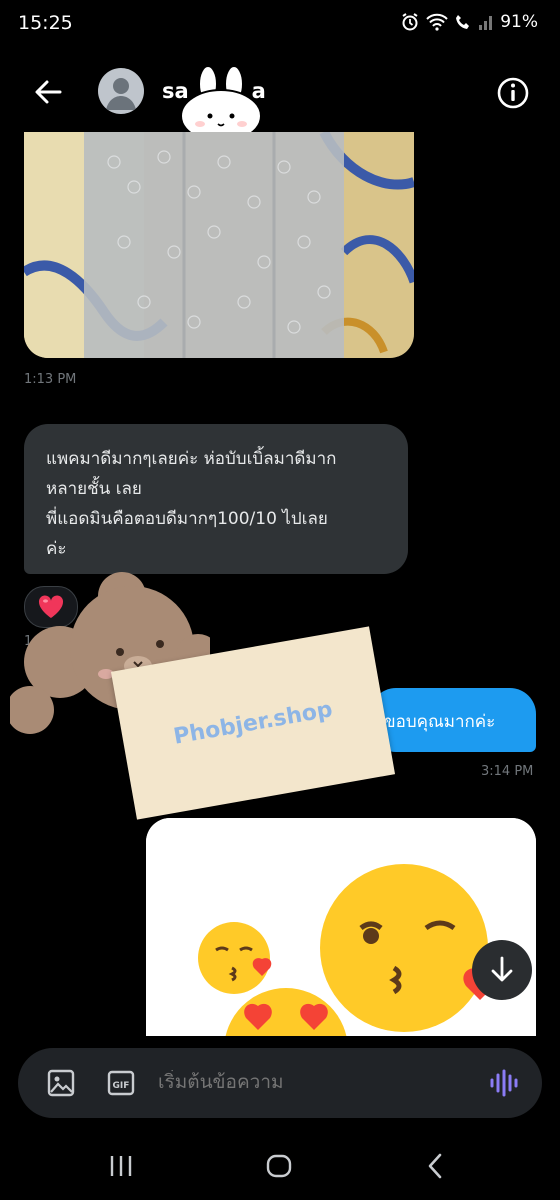 The width and height of the screenshot is (560, 1200). I want to click on home-icon, so click(279, 1166).